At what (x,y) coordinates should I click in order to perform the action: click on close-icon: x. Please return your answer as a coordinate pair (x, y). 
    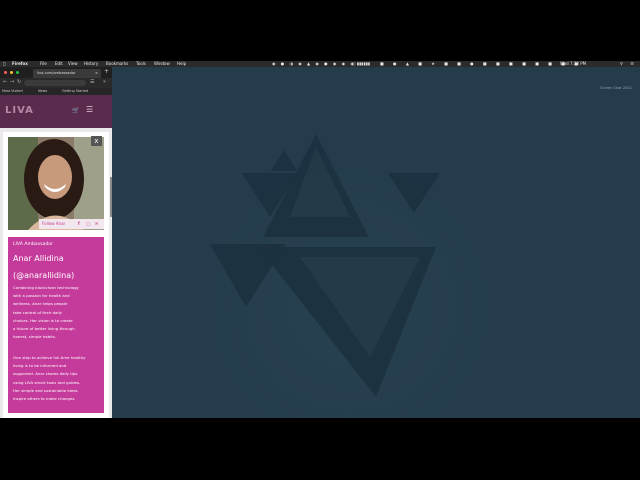
    Looking at the image, I should click on (96, 141).